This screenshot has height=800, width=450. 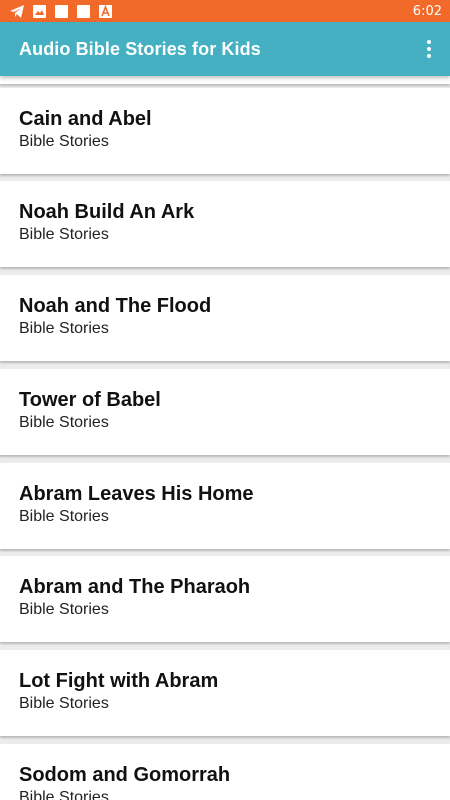 What do you see at coordinates (225, 11) in the screenshot?
I see `status-bar: 6:02` at bounding box center [225, 11].